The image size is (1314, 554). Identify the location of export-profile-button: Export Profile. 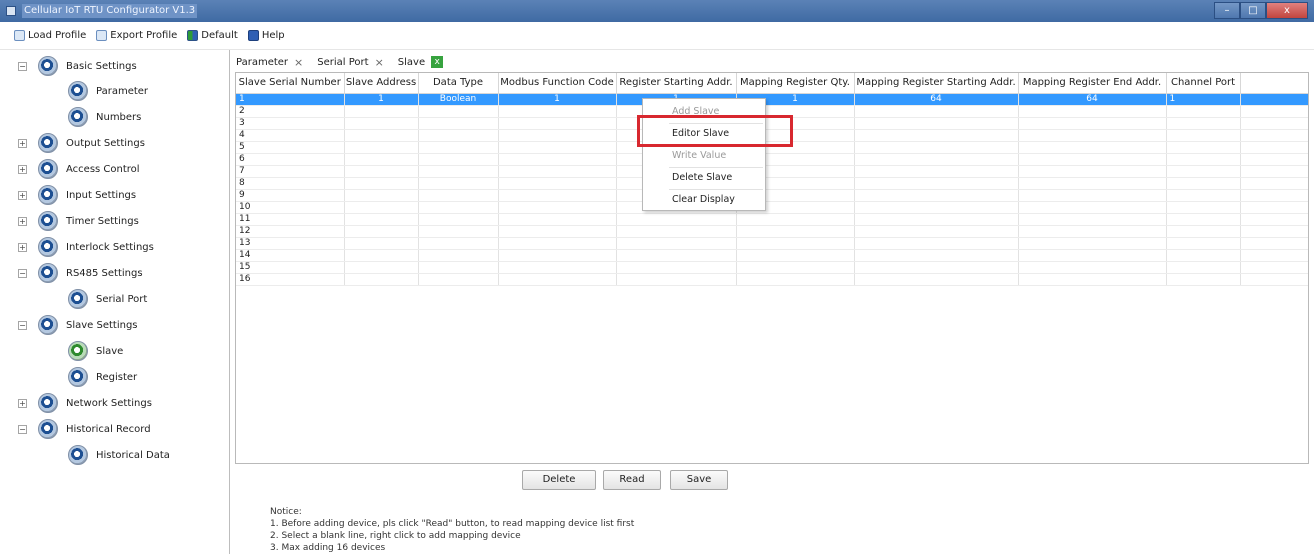
(136, 35).